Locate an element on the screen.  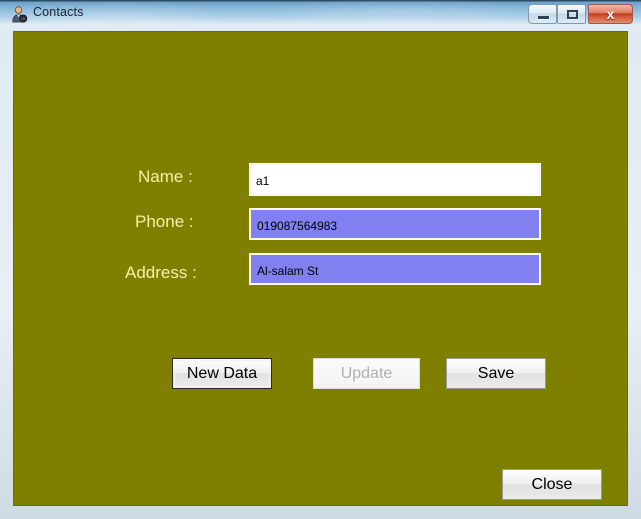
minimize-icon is located at coordinates (543, 17).